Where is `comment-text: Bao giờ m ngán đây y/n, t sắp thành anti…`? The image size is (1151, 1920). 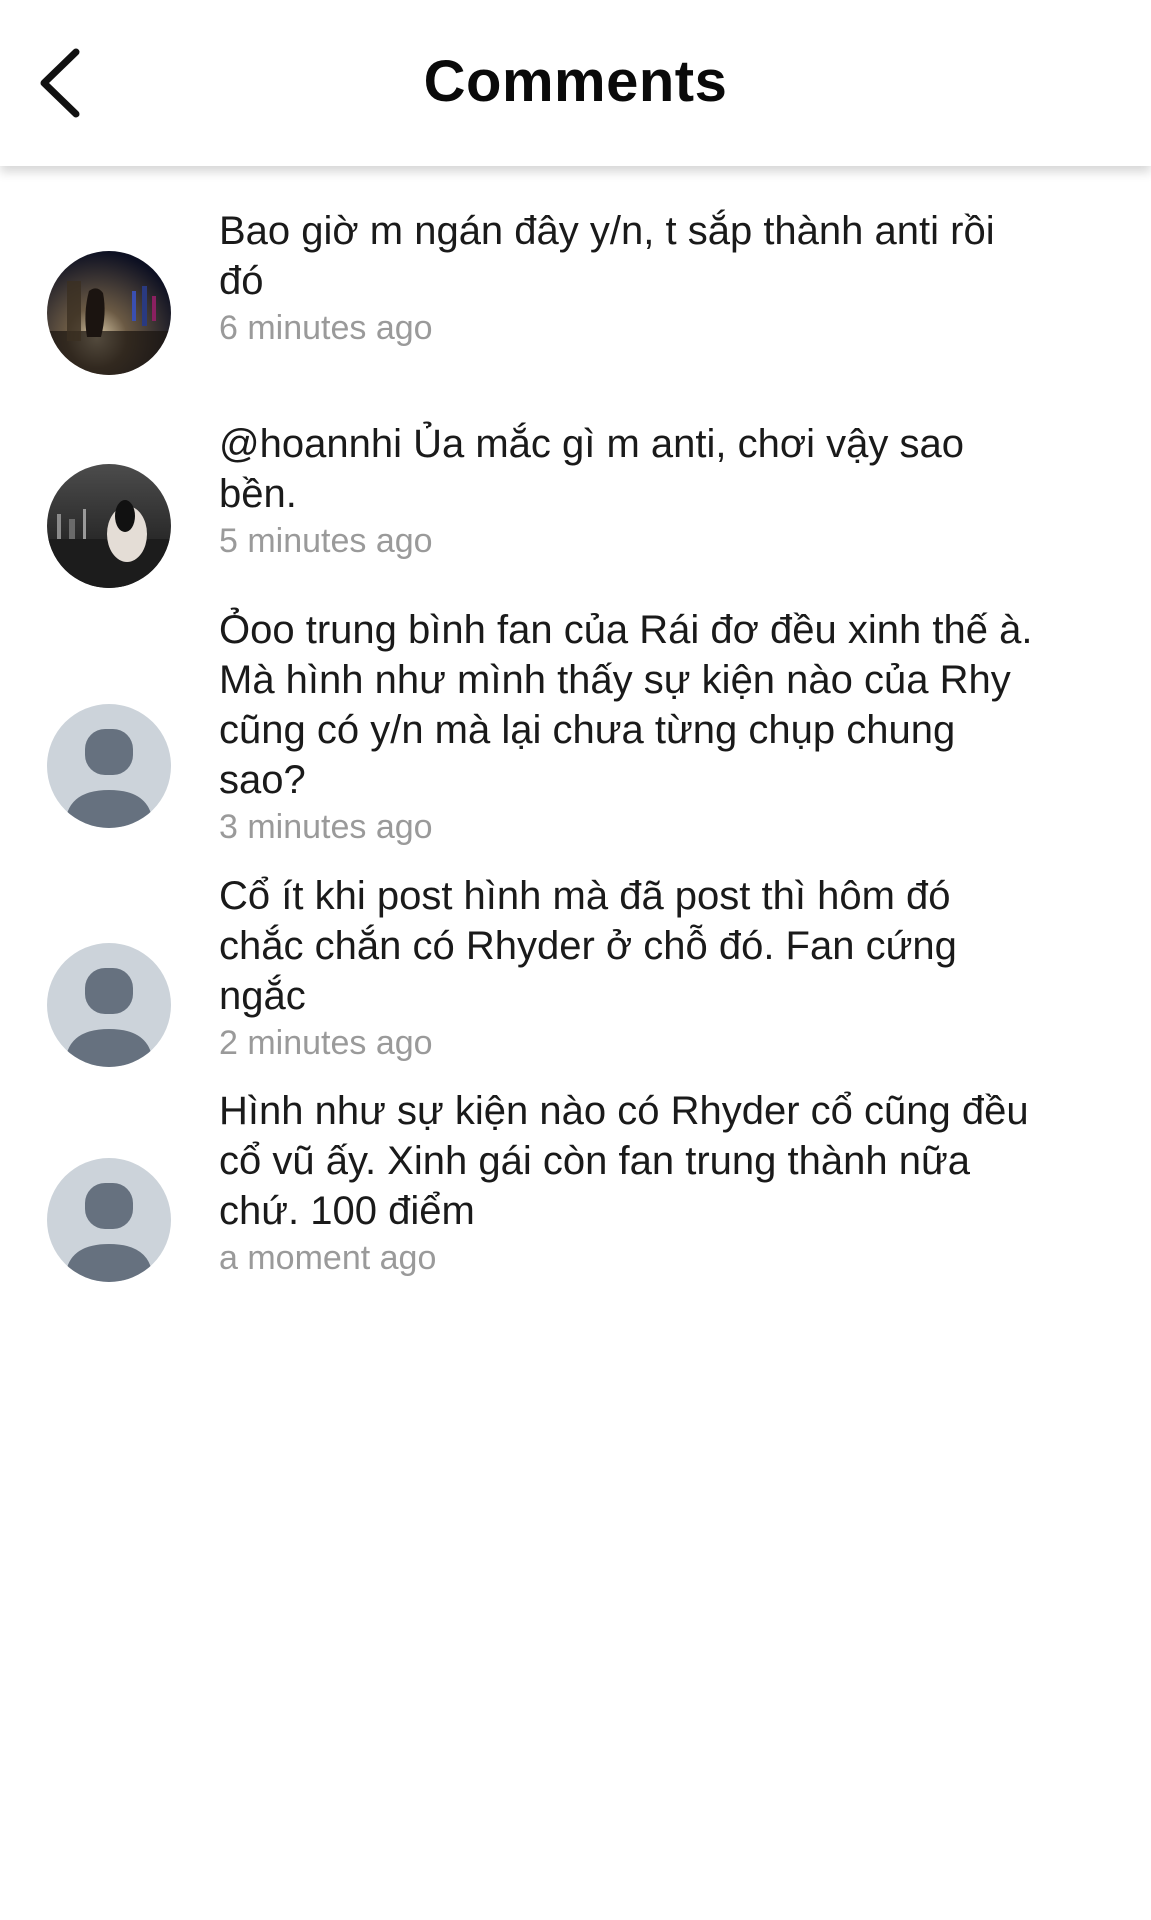 comment-text: Bao giờ m ngán đây y/n, t sắp thành anti… is located at coordinates (607, 256).